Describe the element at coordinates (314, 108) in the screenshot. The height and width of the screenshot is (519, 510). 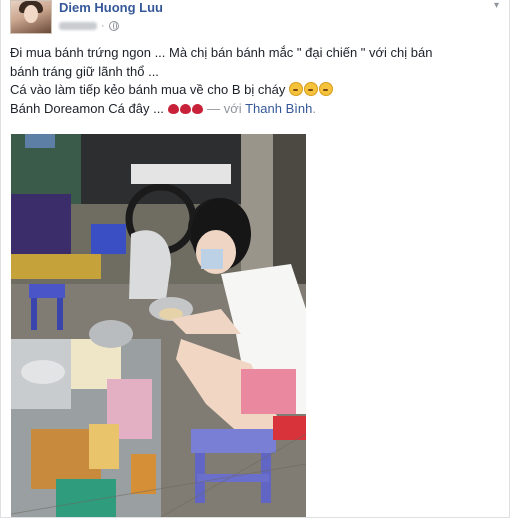
I see `tagged-suffix: .` at that location.